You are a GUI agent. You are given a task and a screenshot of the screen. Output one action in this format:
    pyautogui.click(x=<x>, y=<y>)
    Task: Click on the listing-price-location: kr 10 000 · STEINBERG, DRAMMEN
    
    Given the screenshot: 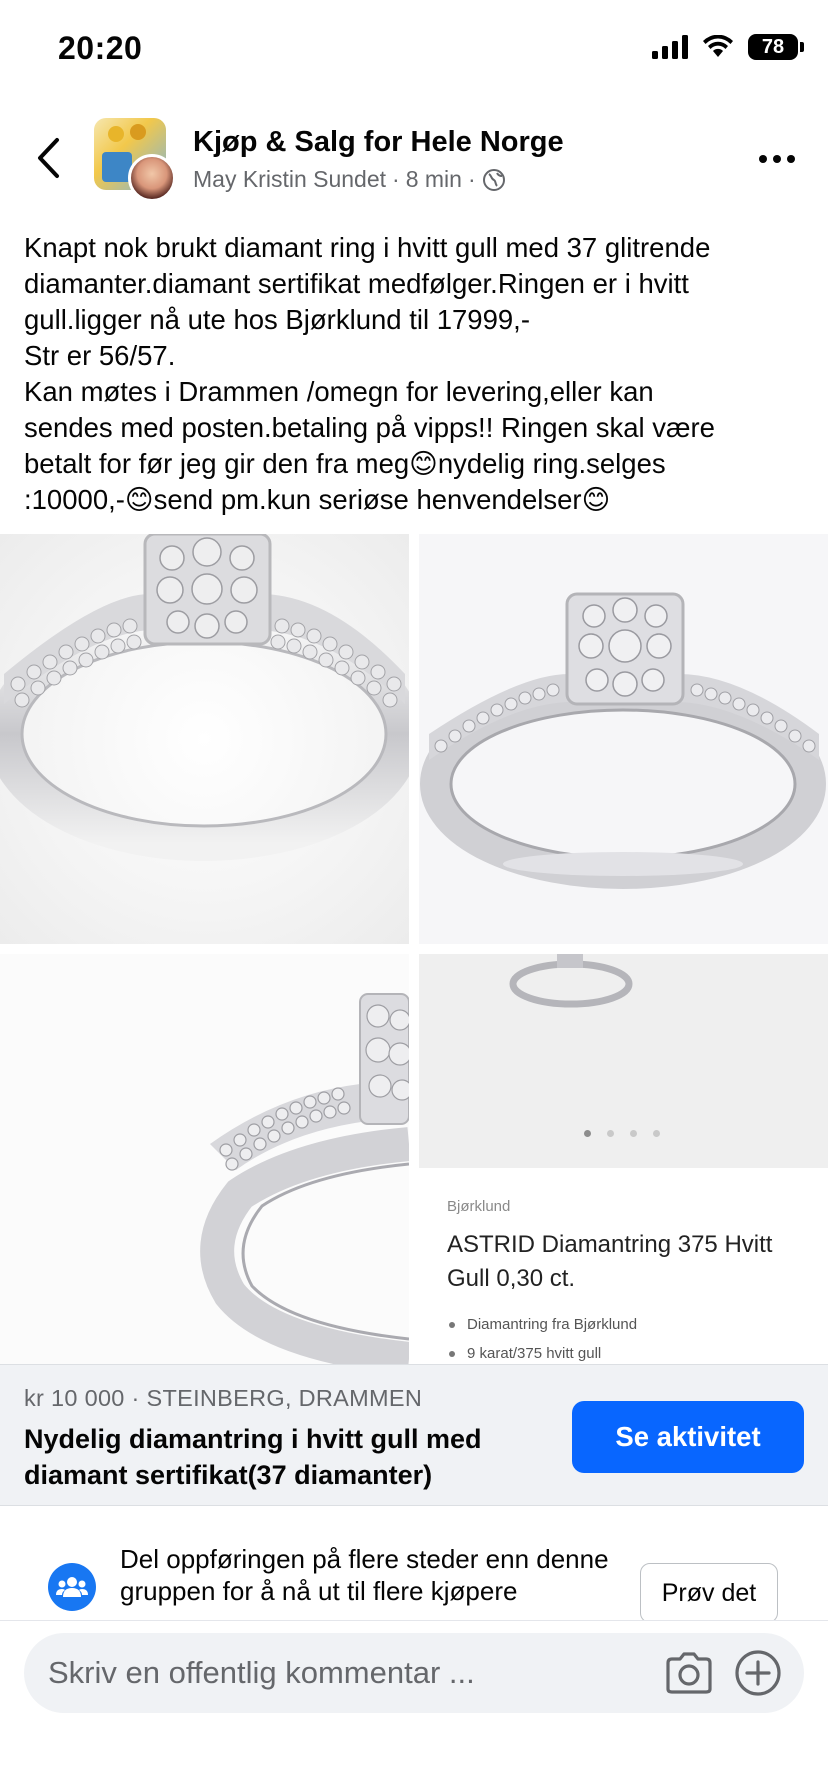 What is the action you would take?
    pyautogui.click(x=223, y=1398)
    